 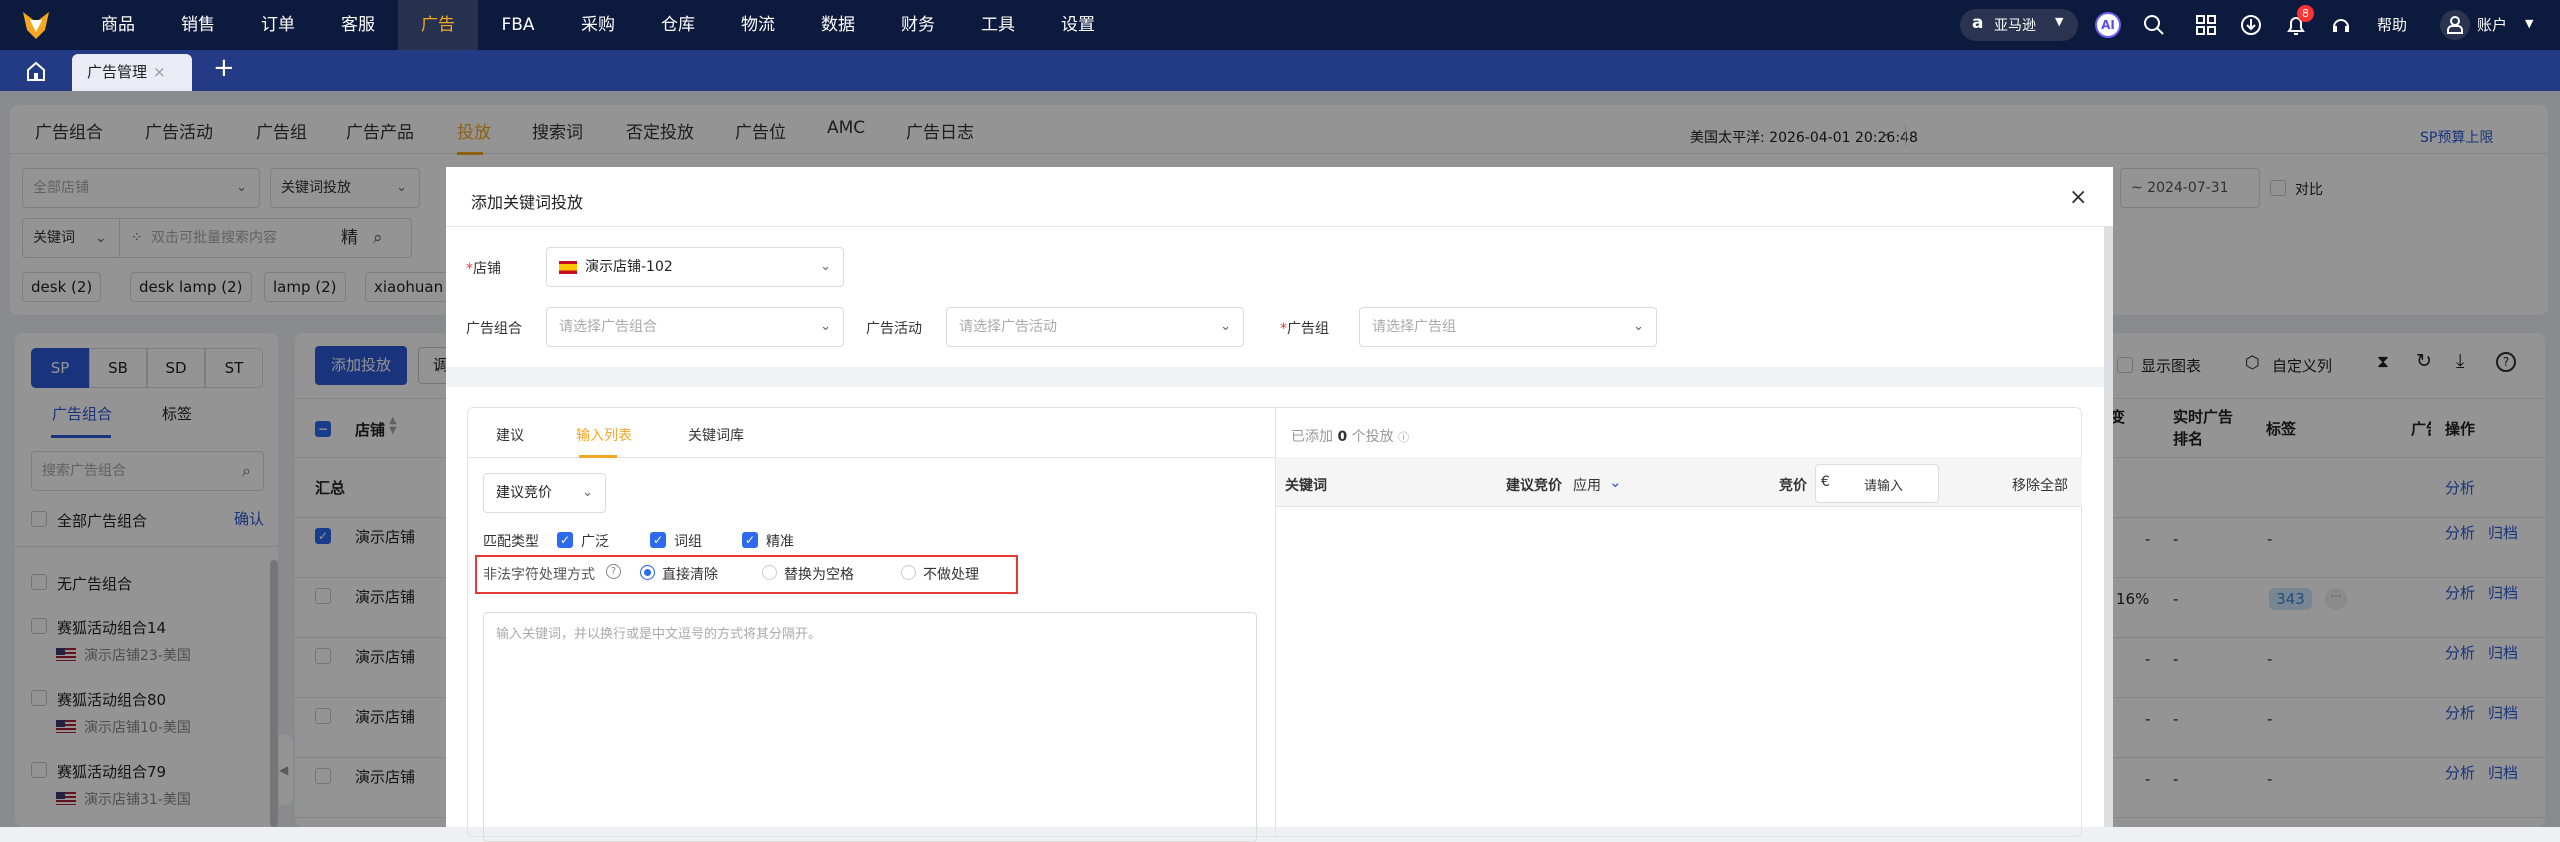 I want to click on match-type-label: 匹配类型, so click(x=511, y=542).